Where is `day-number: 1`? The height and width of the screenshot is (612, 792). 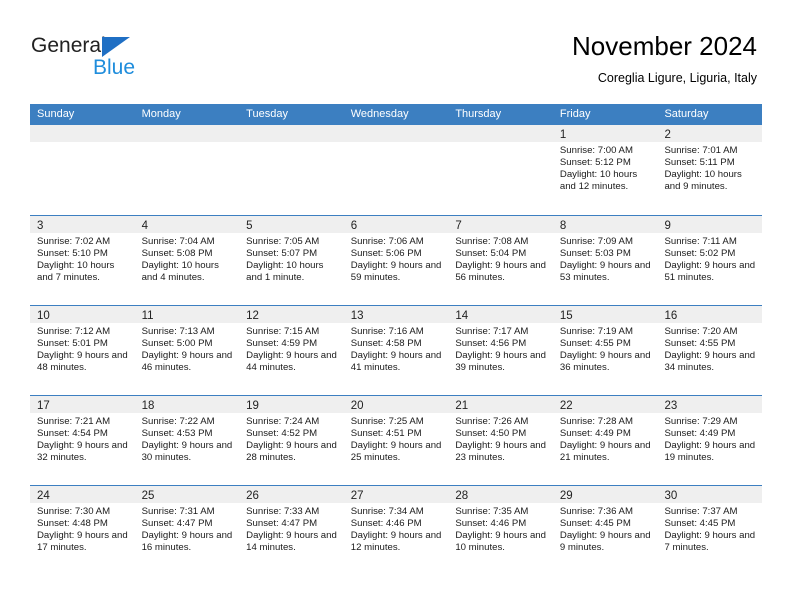 day-number: 1 is located at coordinates (563, 135).